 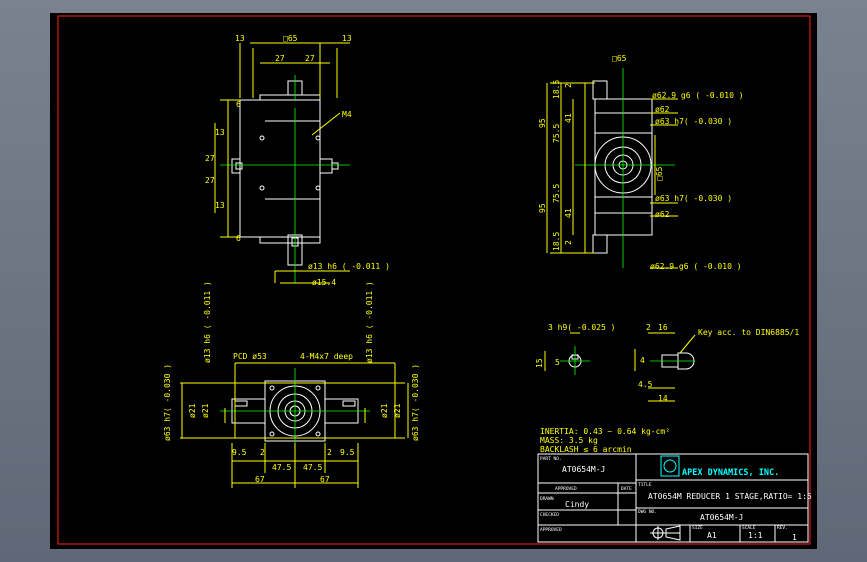 I want to click on dim-right-13: 13, so click(x=347, y=38).